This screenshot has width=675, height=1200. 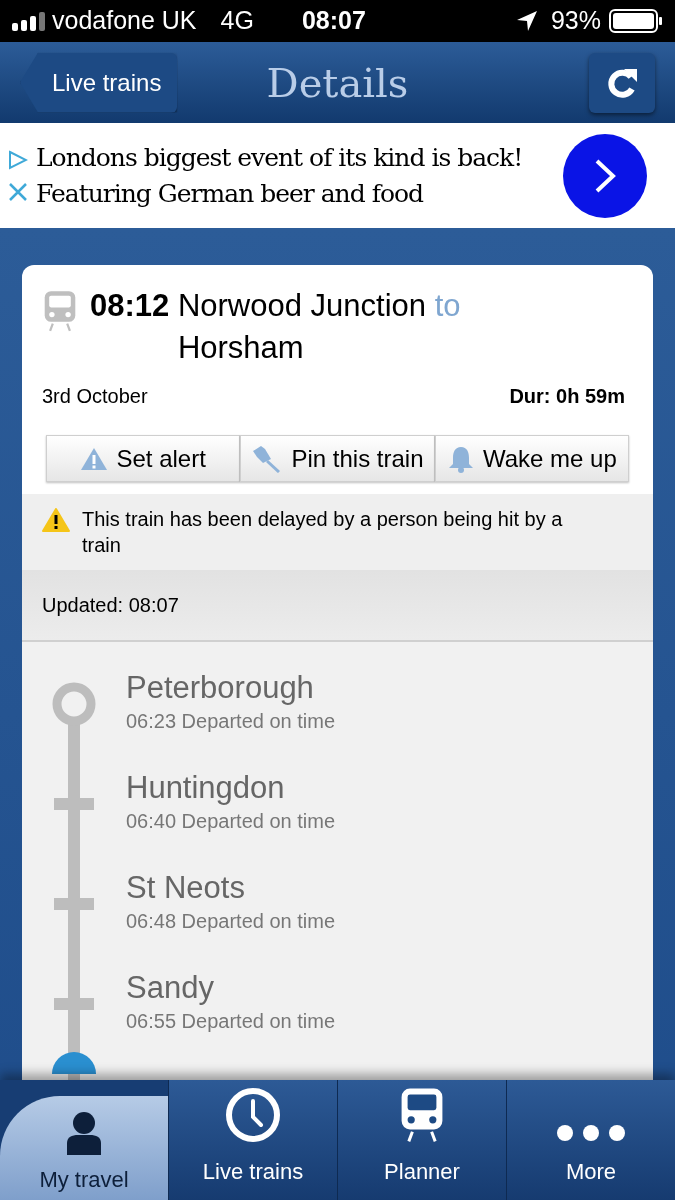 What do you see at coordinates (99, 82) in the screenshot?
I see `back-button: Live trains` at bounding box center [99, 82].